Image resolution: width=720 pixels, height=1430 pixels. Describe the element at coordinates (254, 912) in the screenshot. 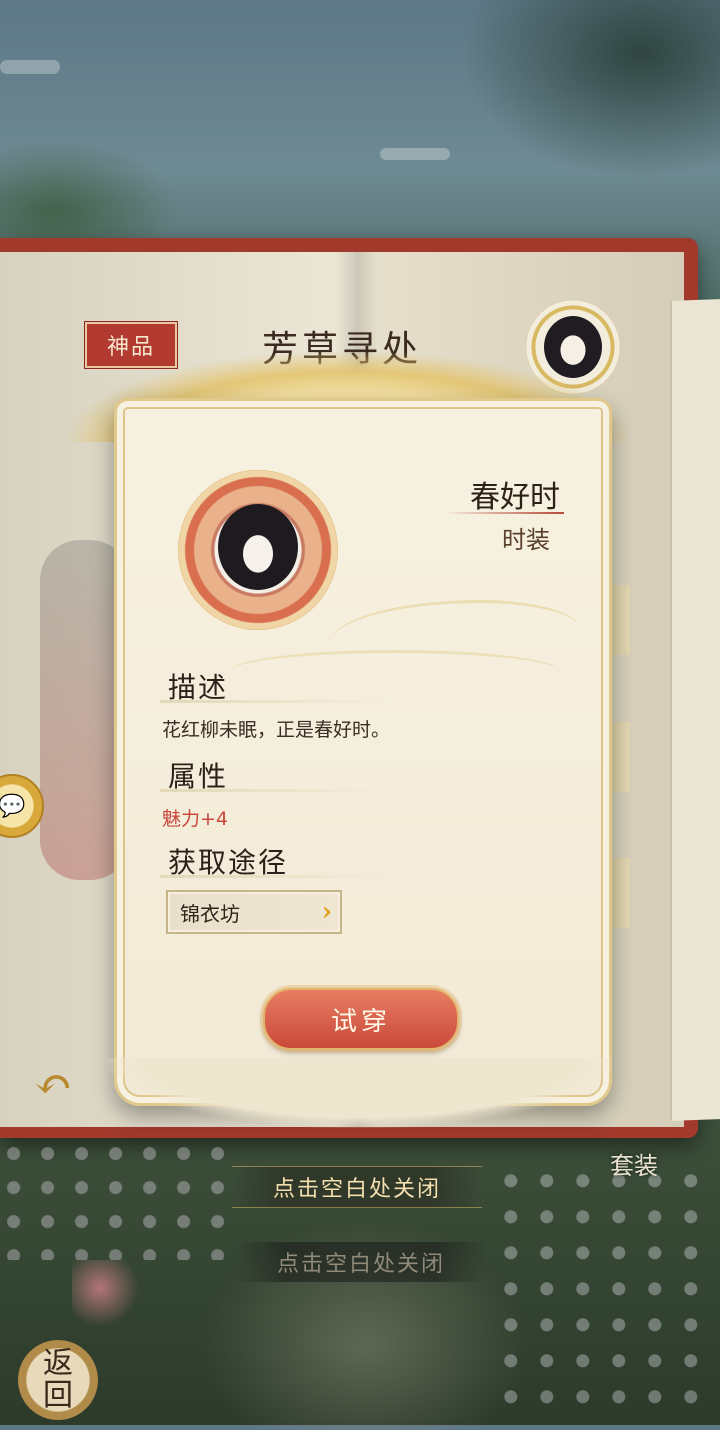

I see `source-link-button: 锦衣坊 ›` at that location.